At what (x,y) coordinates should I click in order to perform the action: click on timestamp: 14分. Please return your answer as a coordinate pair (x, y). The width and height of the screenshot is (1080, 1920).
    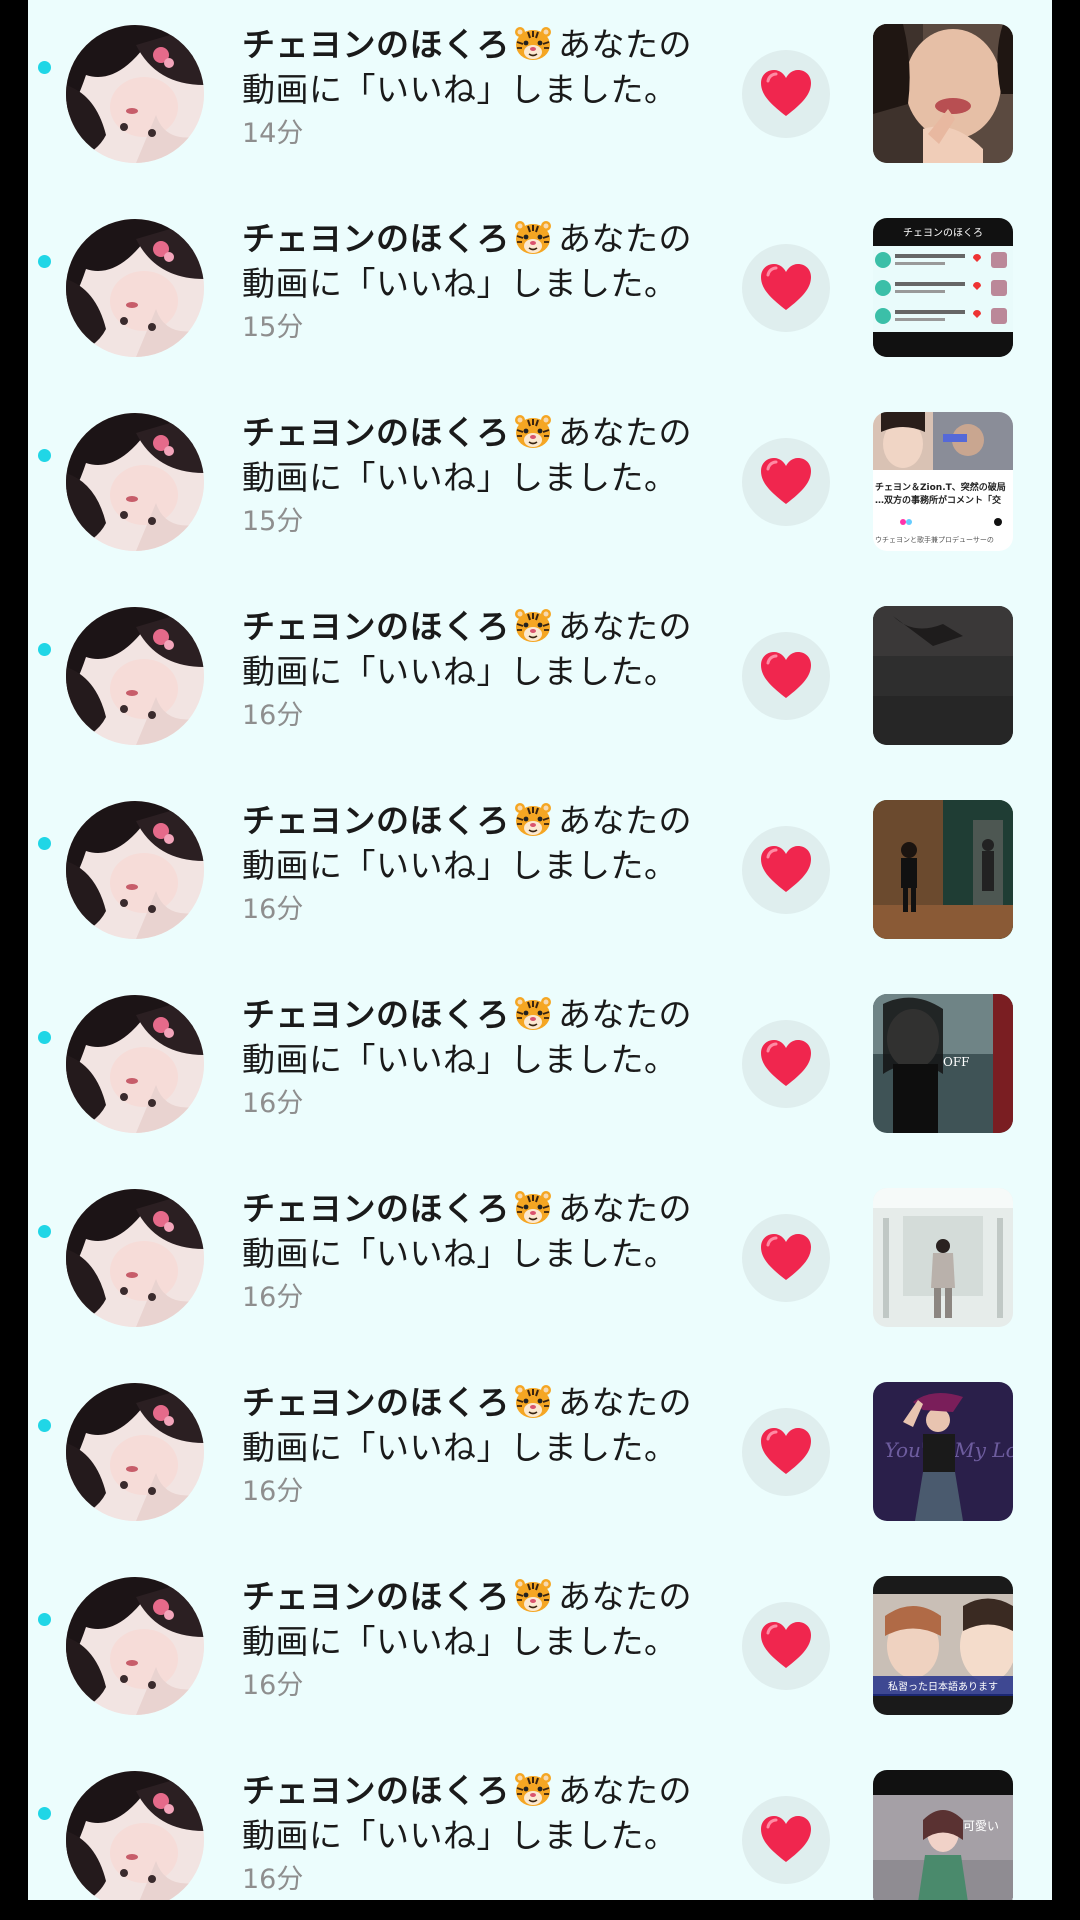
    Looking at the image, I should click on (273, 133).